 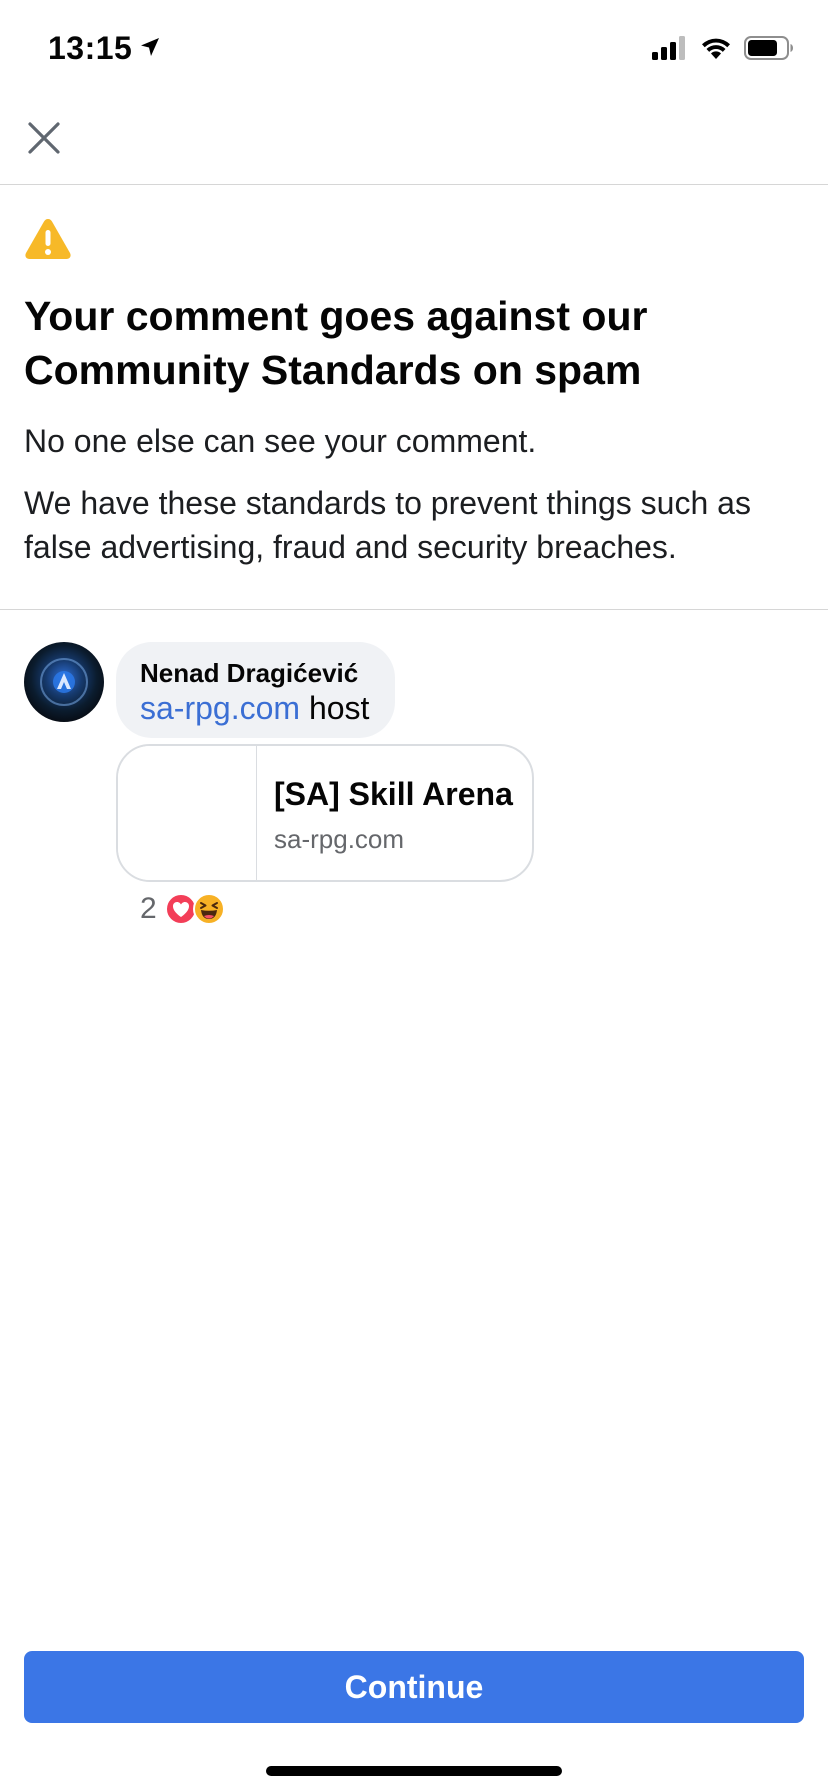 What do you see at coordinates (670, 50) in the screenshot?
I see `cellular-signal-icon` at bounding box center [670, 50].